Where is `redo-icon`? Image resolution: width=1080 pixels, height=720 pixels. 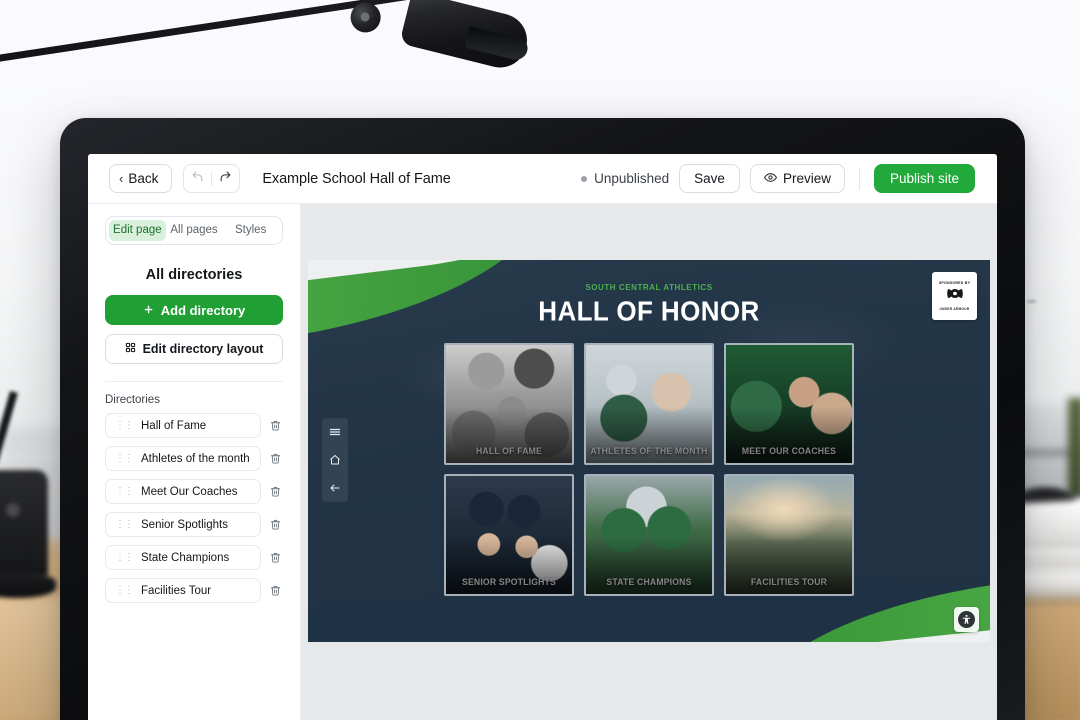
redo-icon is located at coordinates (225, 179).